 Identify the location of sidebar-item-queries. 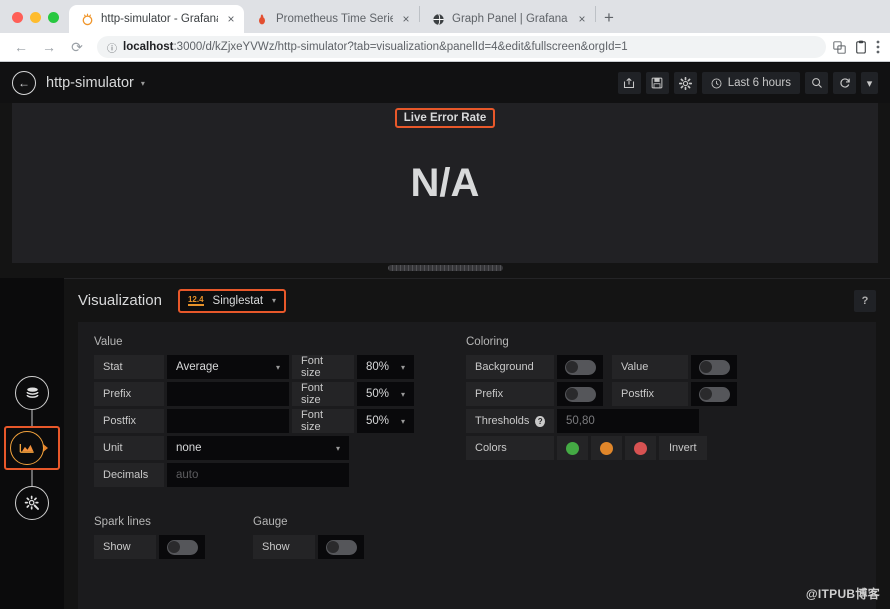
(32, 393).